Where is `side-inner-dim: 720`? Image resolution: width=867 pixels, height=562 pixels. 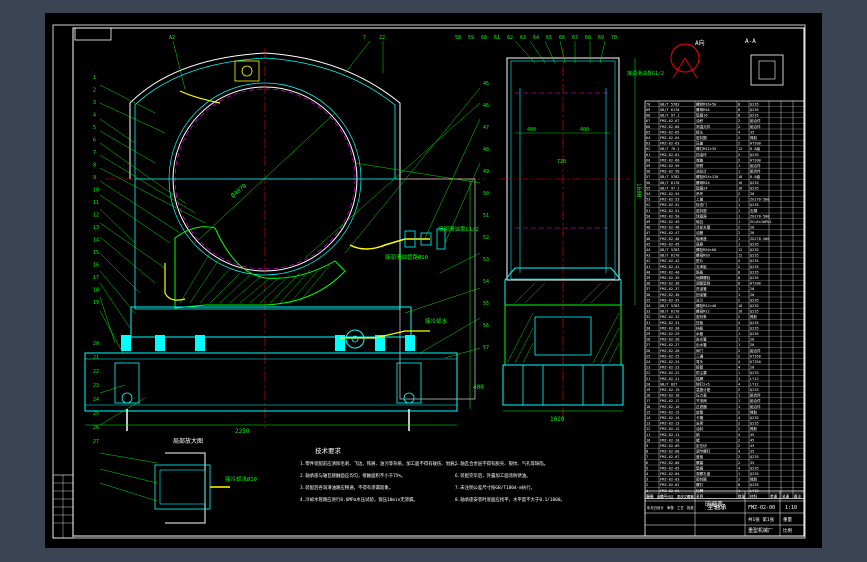 side-inner-dim: 720 is located at coordinates (561, 162).